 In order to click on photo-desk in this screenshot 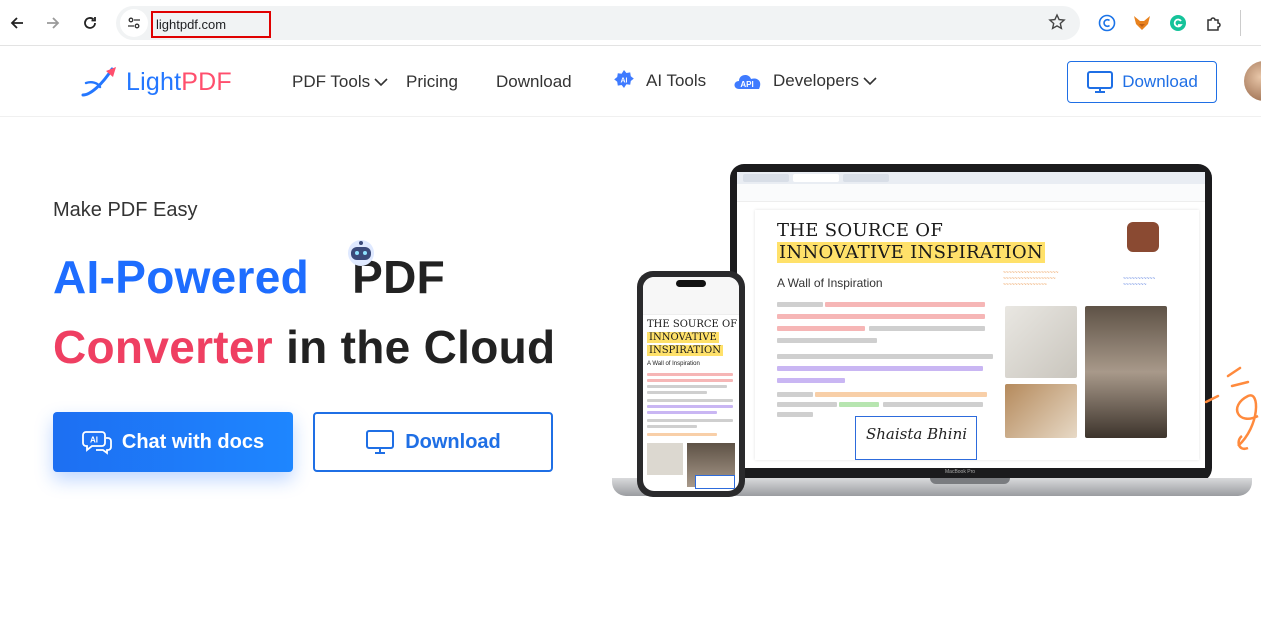, I will do `click(1041, 411)`.